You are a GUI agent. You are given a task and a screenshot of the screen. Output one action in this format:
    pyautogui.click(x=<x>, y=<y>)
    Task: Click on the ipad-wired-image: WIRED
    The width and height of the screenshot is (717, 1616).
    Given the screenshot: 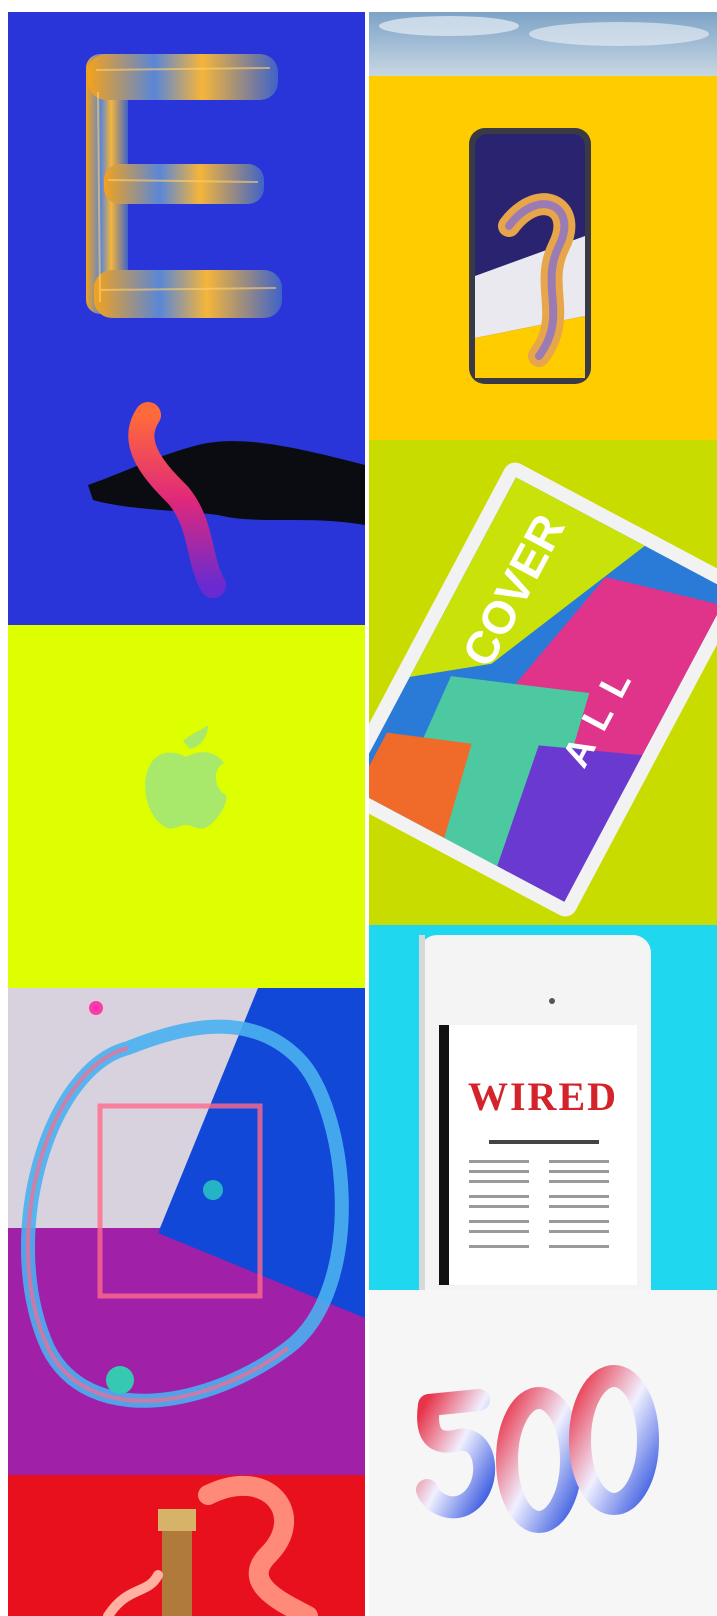 What is the action you would take?
    pyautogui.click(x=535, y=1112)
    